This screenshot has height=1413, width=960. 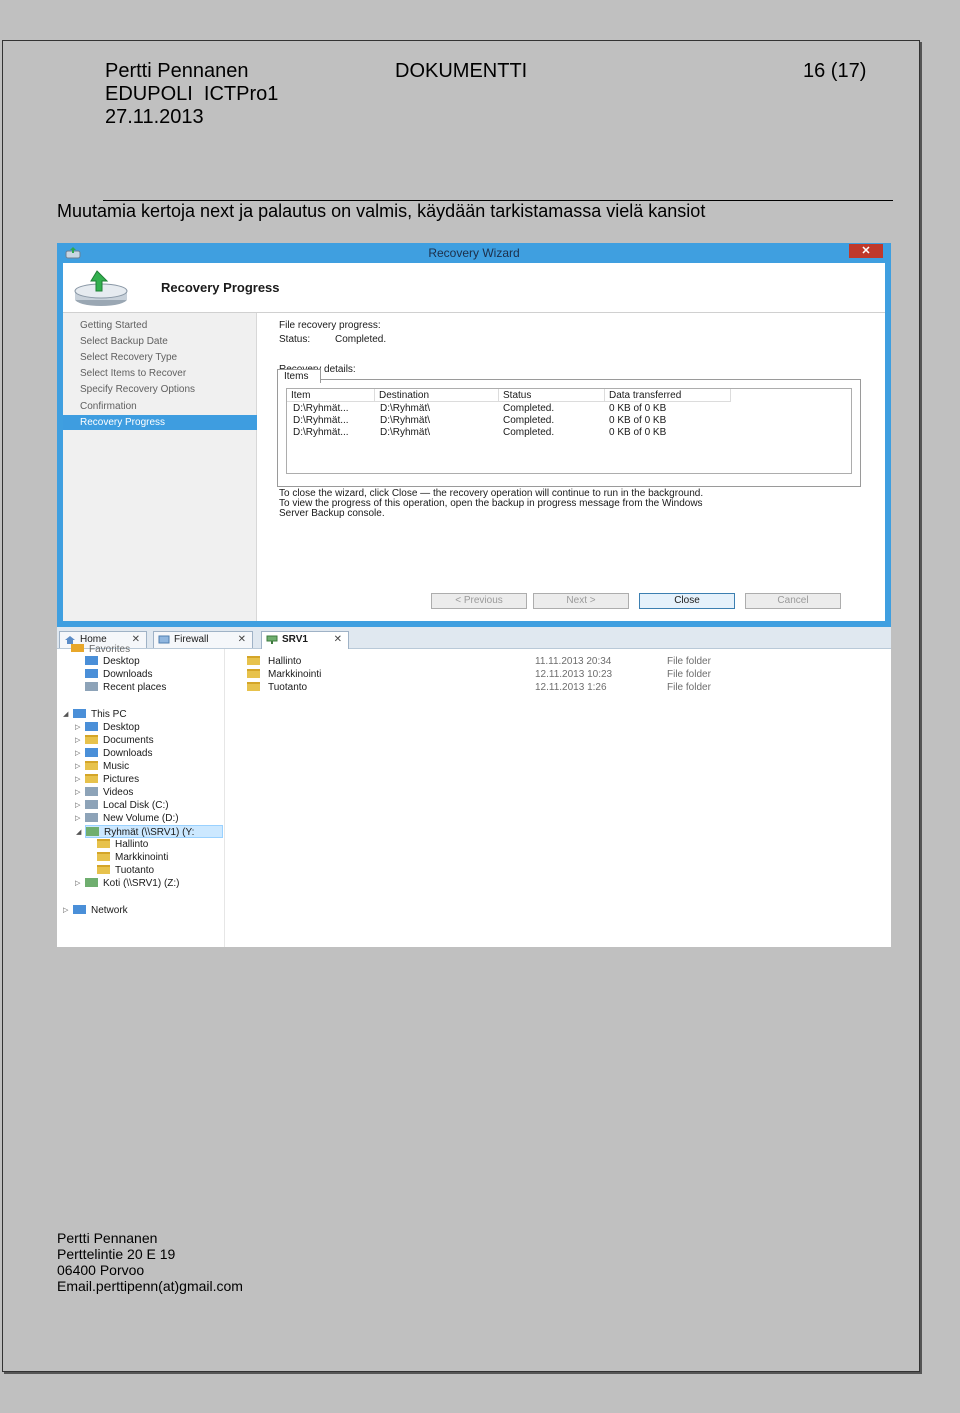 I want to click on page-number: 16 (17), so click(x=835, y=71).